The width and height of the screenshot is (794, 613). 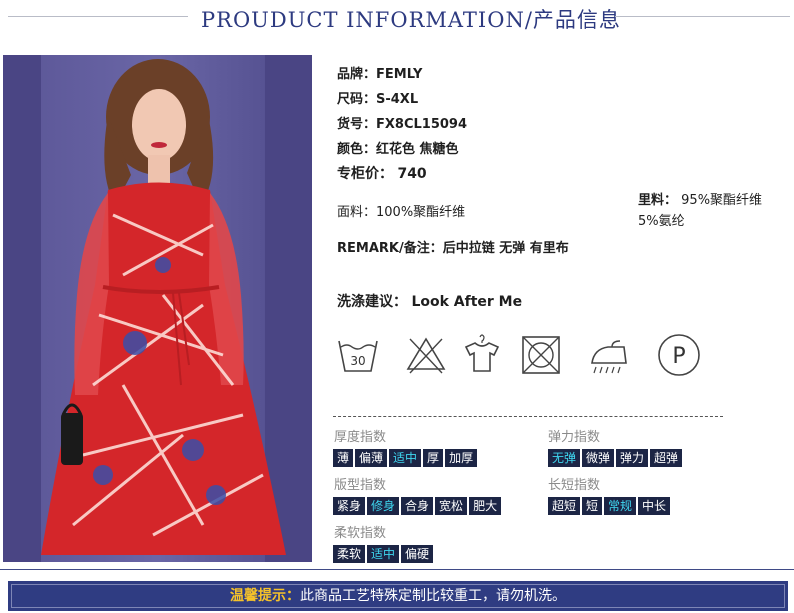 What do you see at coordinates (360, 485) in the screenshot?
I see `fit-index-label: 版型指数` at bounding box center [360, 485].